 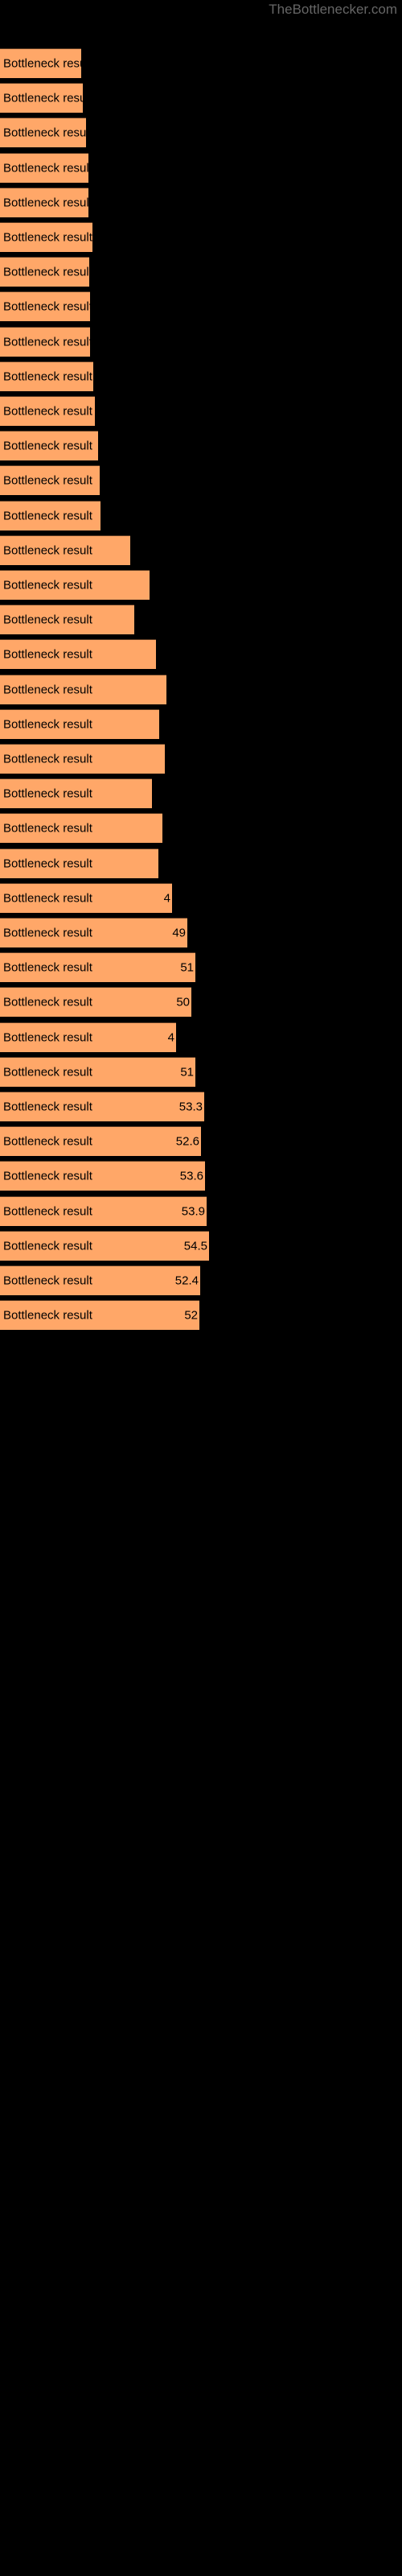 I want to click on bar: Bottleneck result 49, so click(x=93, y=932).